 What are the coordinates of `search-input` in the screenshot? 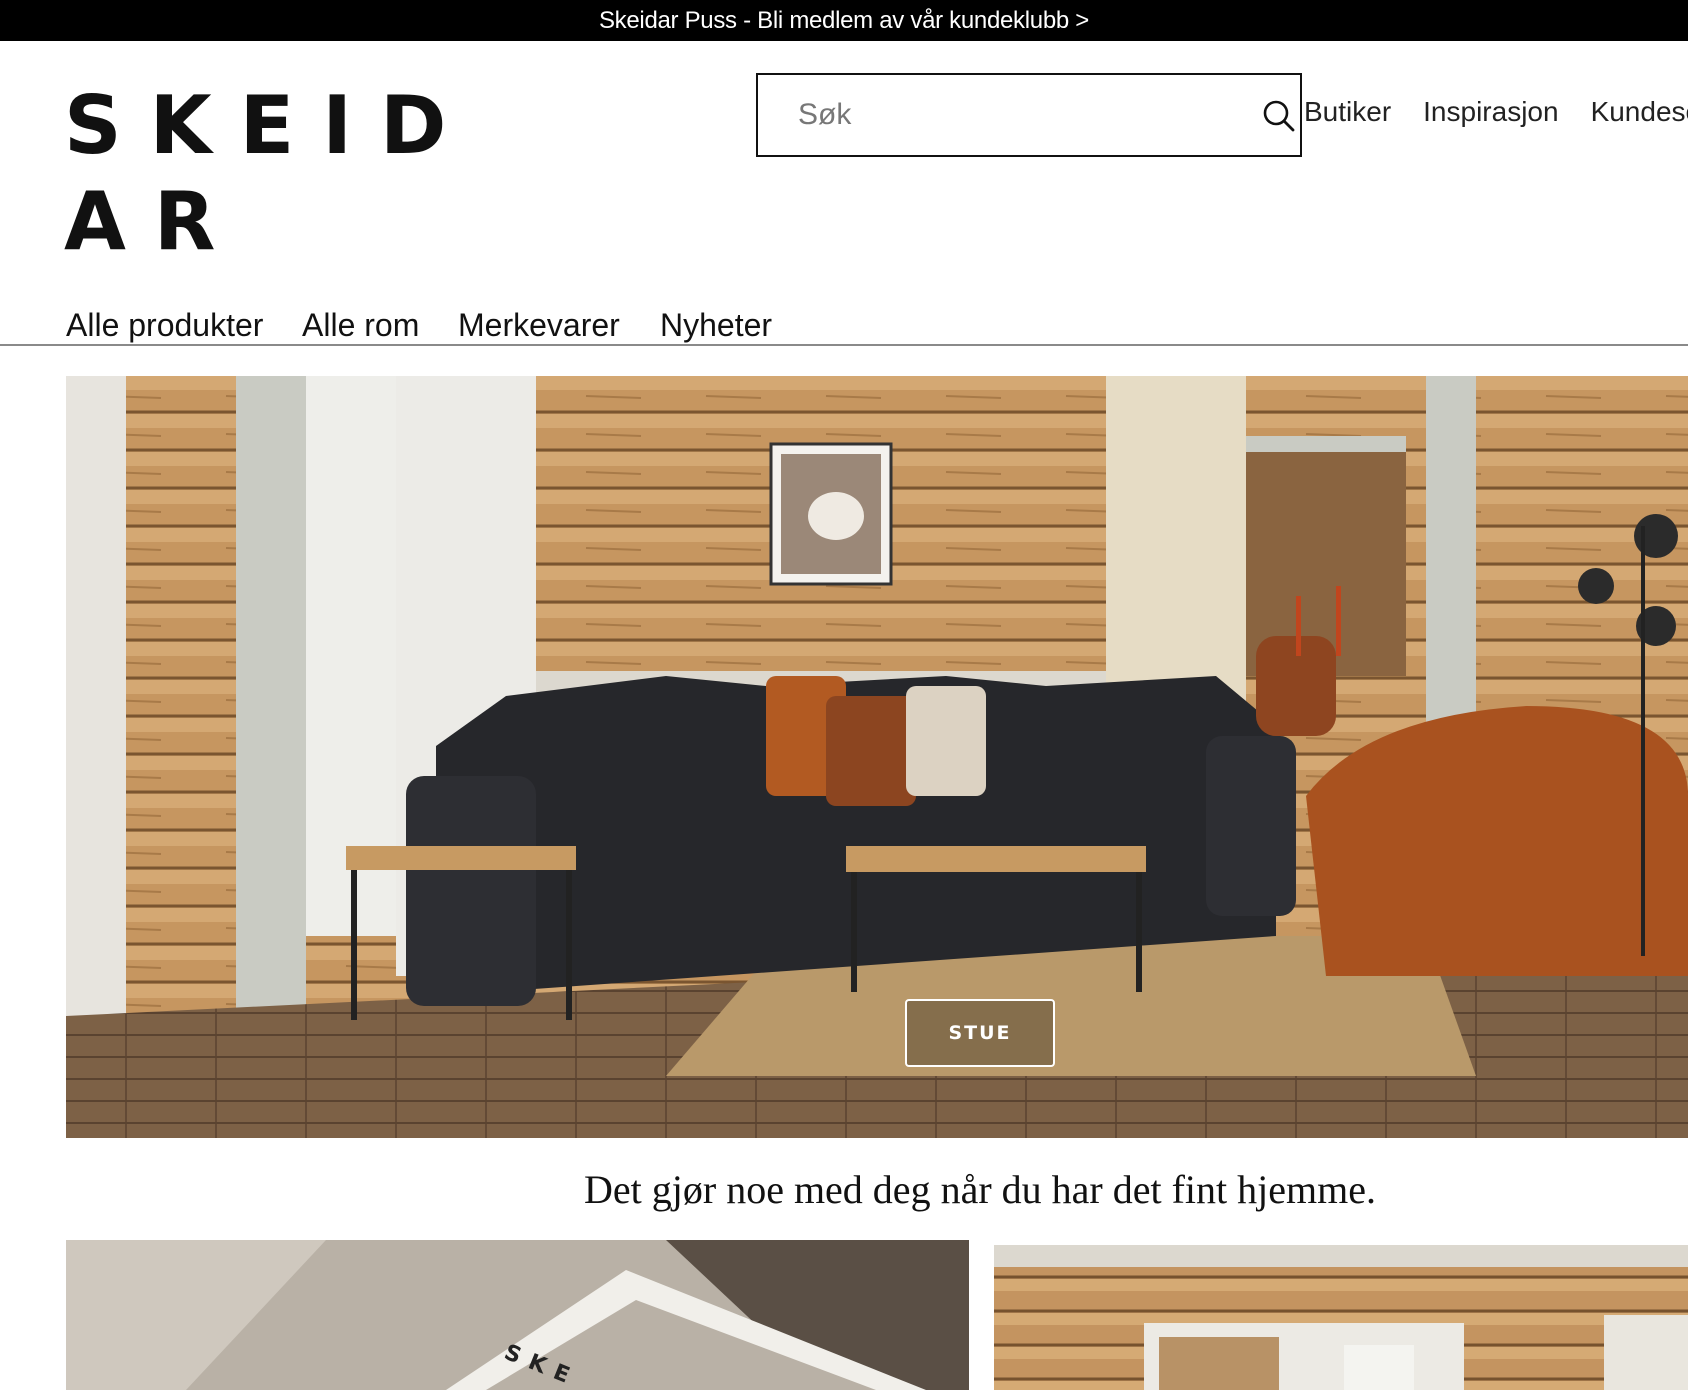 It's located at (1029, 115).